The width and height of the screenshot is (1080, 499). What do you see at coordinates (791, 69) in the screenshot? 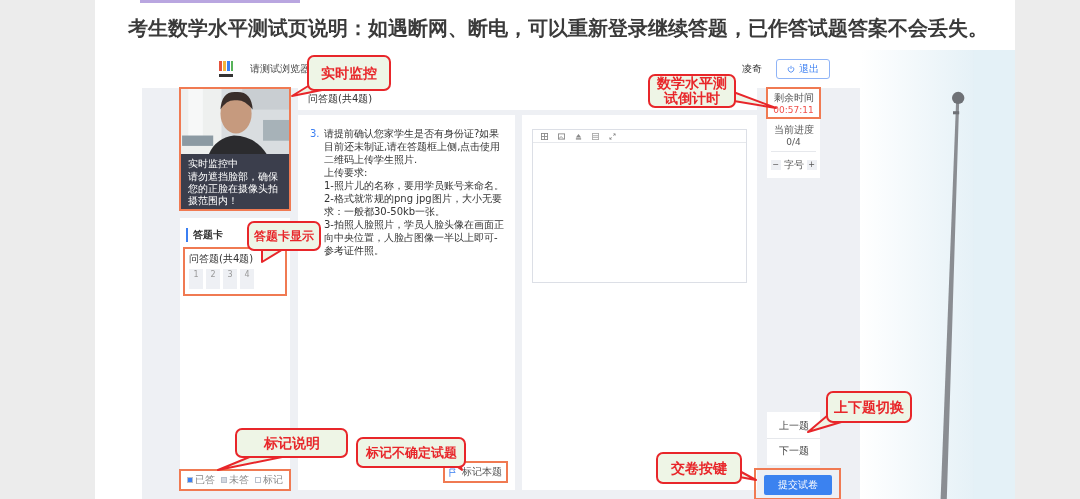
I see `power-icon` at bounding box center [791, 69].